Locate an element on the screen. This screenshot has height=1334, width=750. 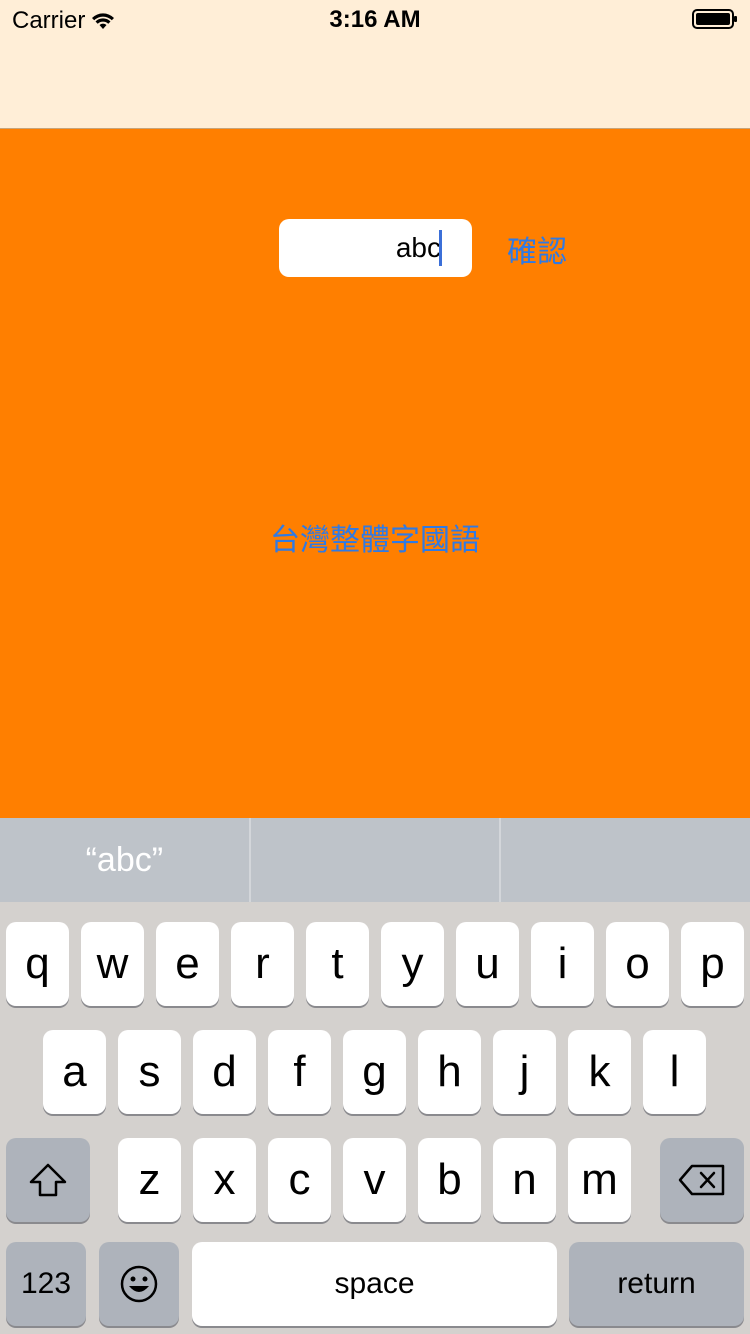
status-bar: Carrier 3:16 AM is located at coordinates (375, 20).